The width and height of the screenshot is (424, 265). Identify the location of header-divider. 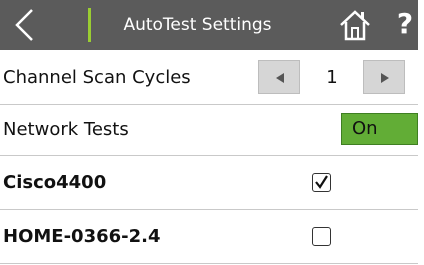
(89, 25).